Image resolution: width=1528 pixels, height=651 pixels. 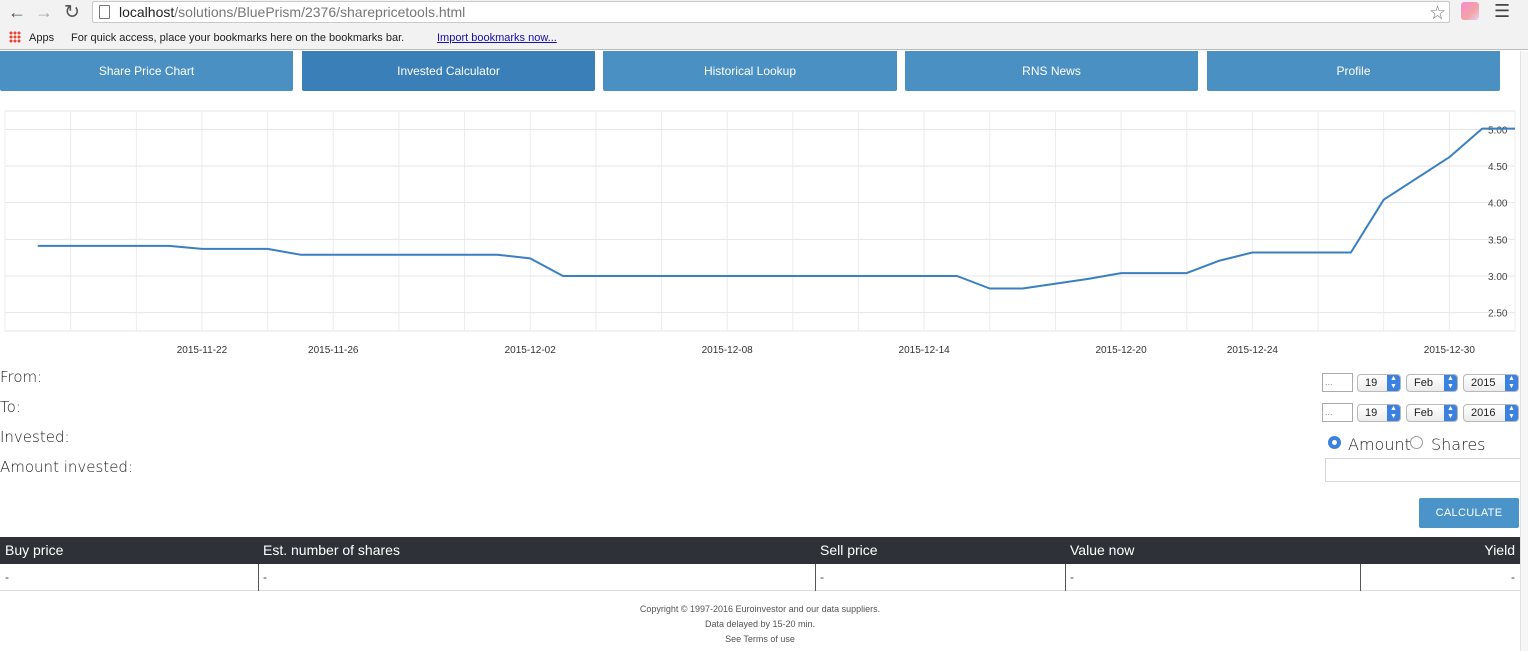 I want to click on tab-profile: Profile, so click(x=1353, y=71).